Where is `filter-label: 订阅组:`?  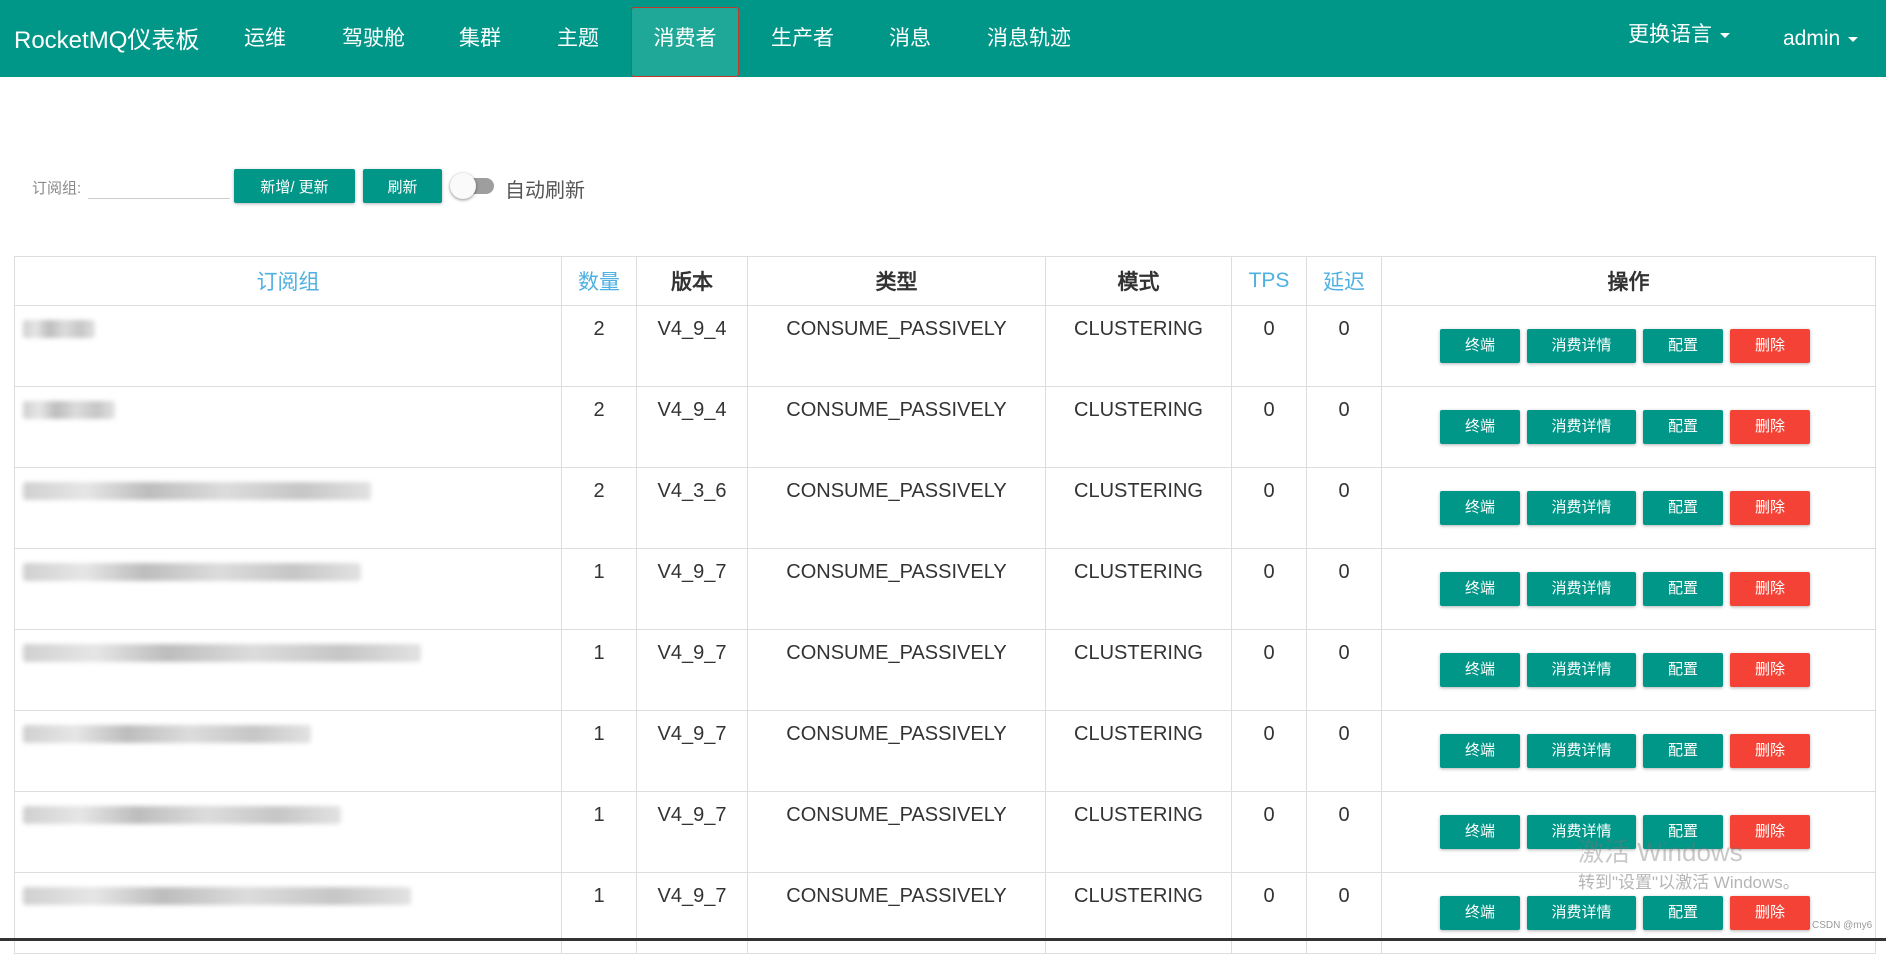 filter-label: 订阅组: is located at coordinates (57, 188).